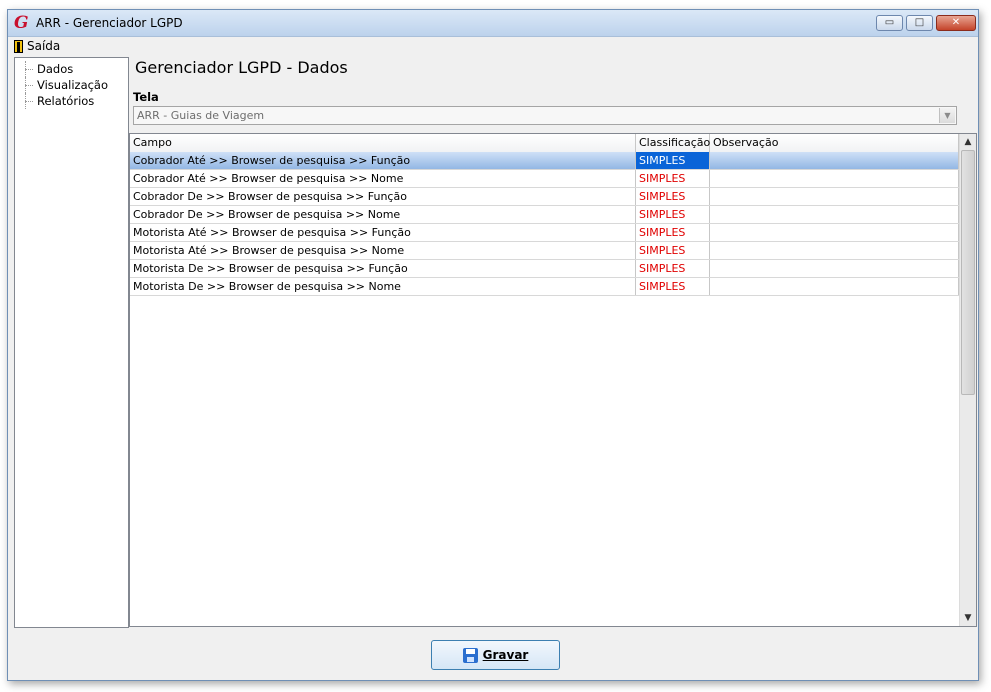 This screenshot has height=692, width=991. Describe the element at coordinates (58, 101) in the screenshot. I see `sidebar-item-relatorios: Relatórios` at that location.